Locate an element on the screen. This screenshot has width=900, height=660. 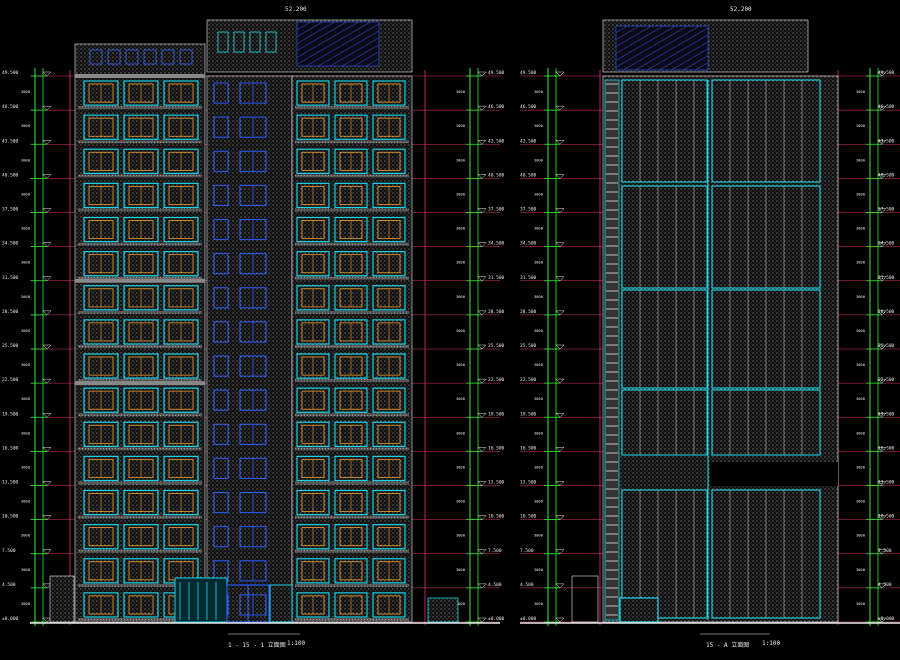
side-annex is located at coordinates (585, 599).